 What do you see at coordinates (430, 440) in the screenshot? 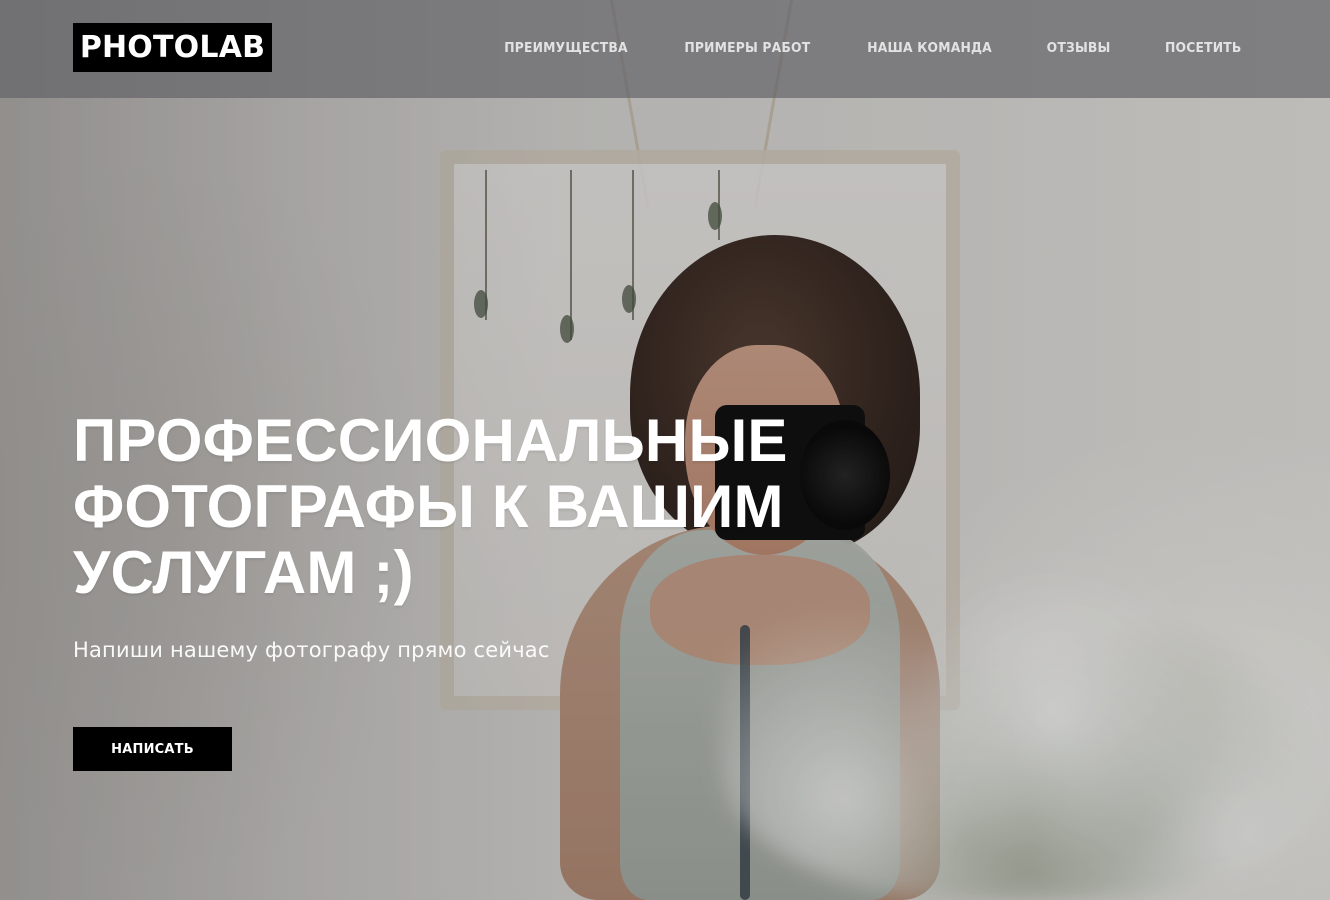
I see `hero-title-line: ПРОФЕССИОНАЛЬНЫЕ` at bounding box center [430, 440].